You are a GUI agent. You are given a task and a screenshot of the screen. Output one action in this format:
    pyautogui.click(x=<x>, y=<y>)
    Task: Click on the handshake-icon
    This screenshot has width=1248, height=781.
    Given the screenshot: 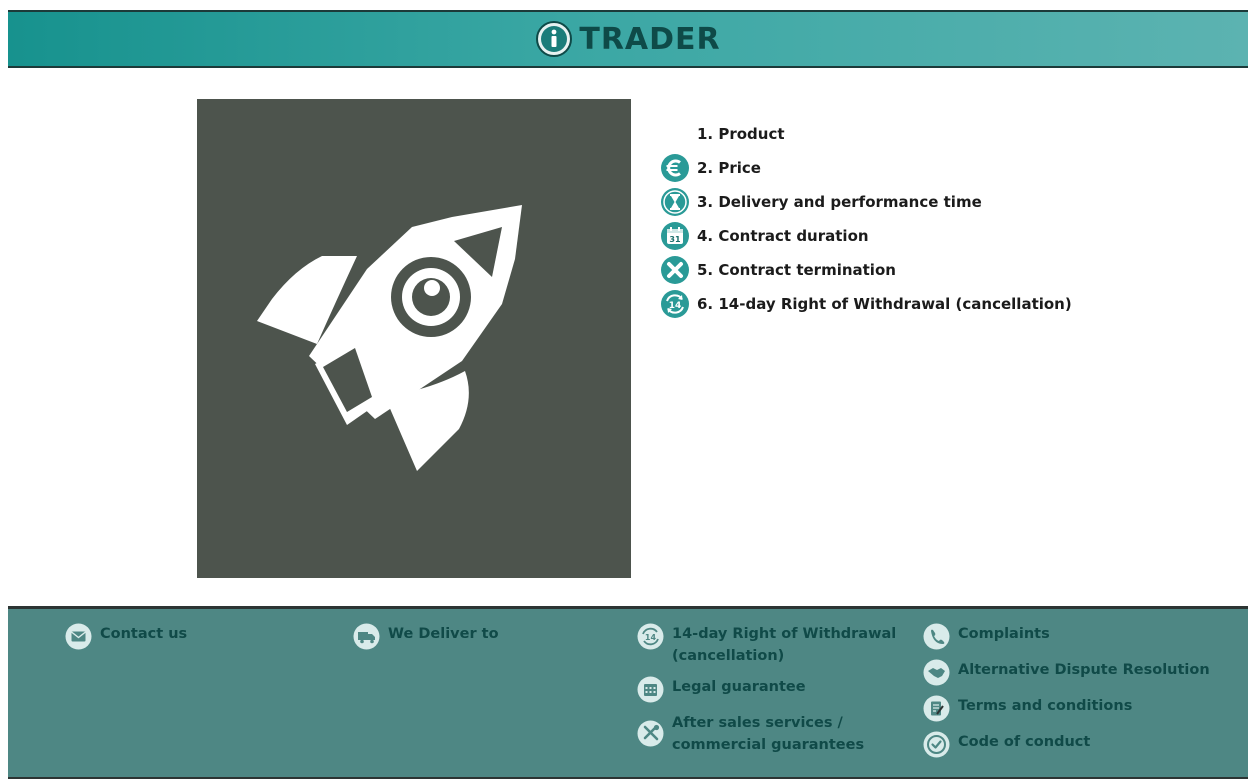 What is the action you would take?
    pyautogui.click(x=936, y=672)
    